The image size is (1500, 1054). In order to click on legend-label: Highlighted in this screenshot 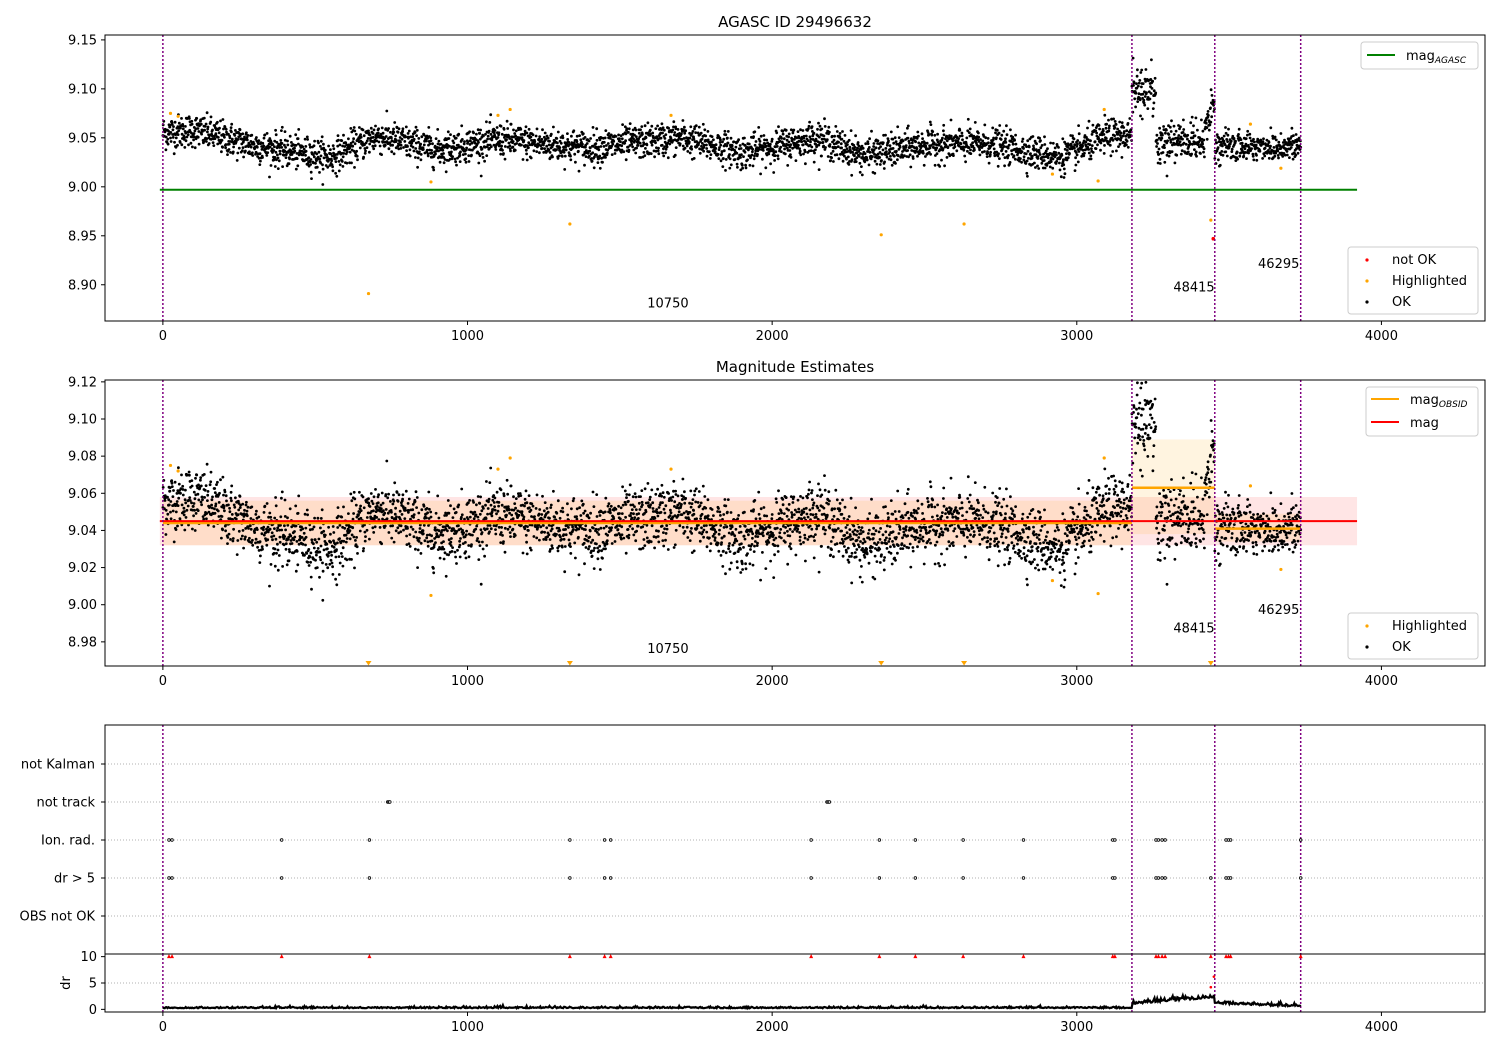, I will do `click(1429, 281)`.